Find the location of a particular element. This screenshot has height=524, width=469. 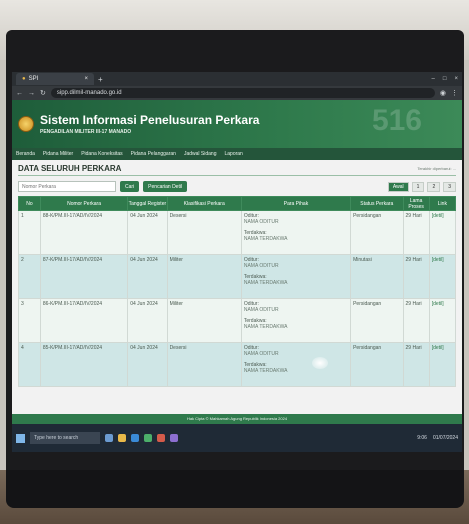

nav-item-laporan: Laporan is located at coordinates (233, 154).